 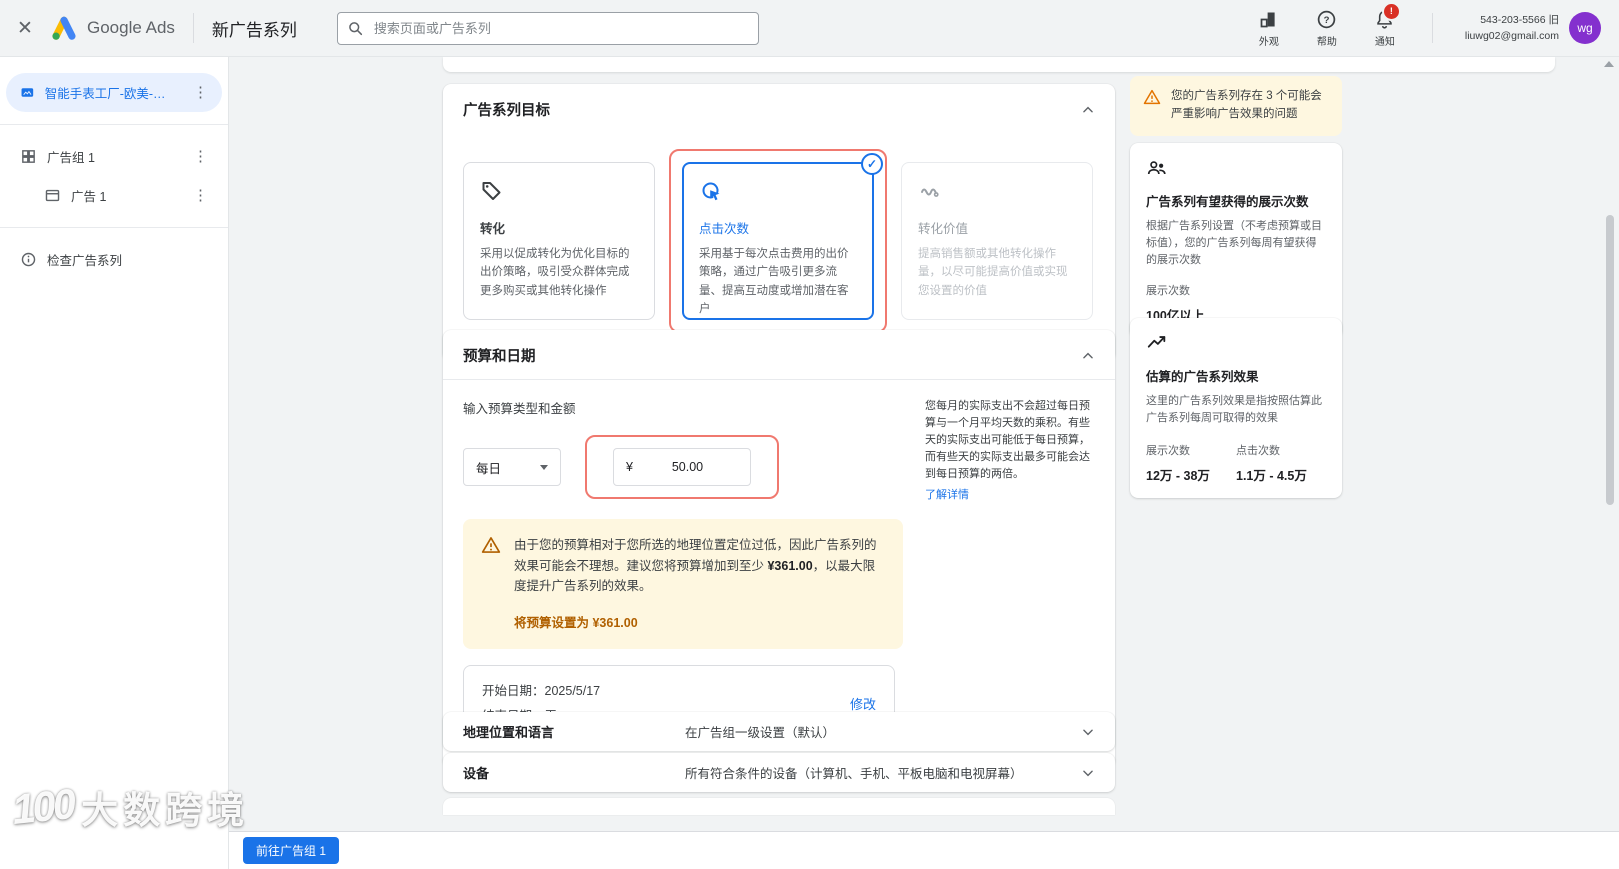 What do you see at coordinates (28, 156) in the screenshot?
I see `ad-group-icon` at bounding box center [28, 156].